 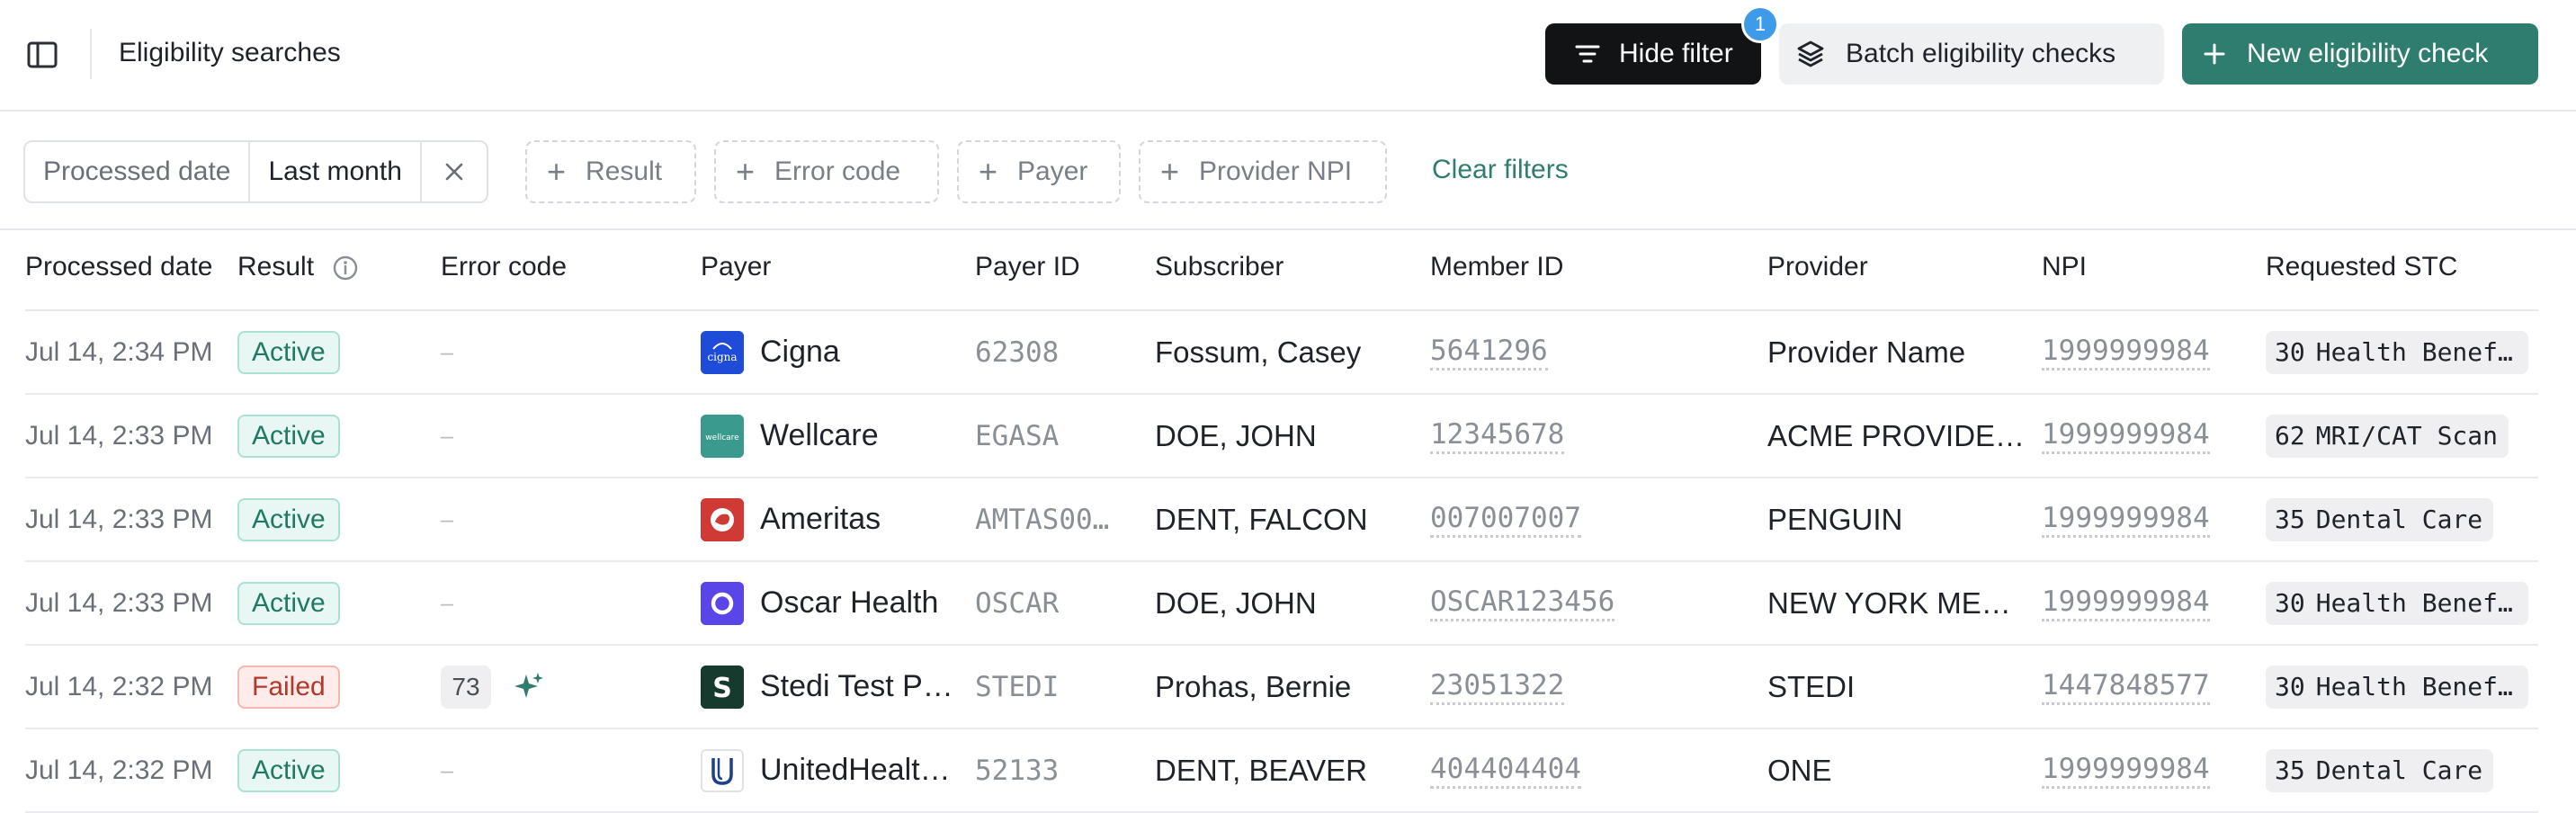 What do you see at coordinates (1039, 171) in the screenshot?
I see `add-payer-filter: + Payer` at bounding box center [1039, 171].